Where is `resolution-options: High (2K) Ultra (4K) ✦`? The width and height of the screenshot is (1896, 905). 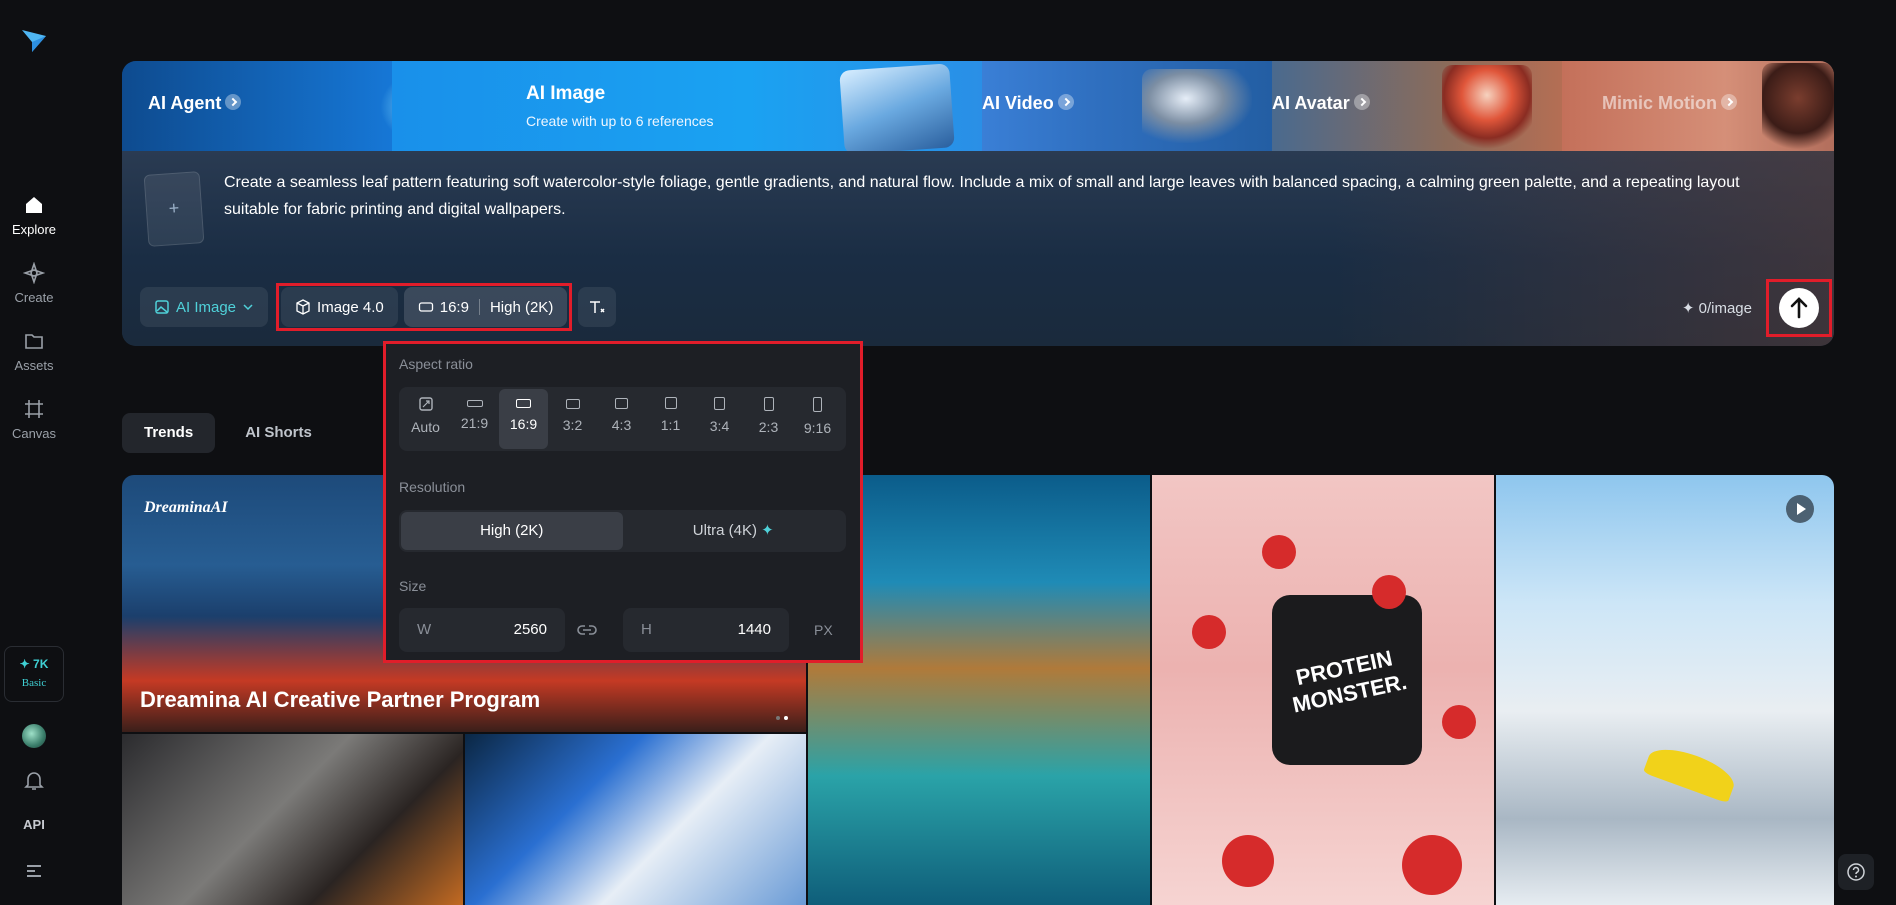
resolution-options: High (2K) Ultra (4K) ✦ is located at coordinates (622, 531).